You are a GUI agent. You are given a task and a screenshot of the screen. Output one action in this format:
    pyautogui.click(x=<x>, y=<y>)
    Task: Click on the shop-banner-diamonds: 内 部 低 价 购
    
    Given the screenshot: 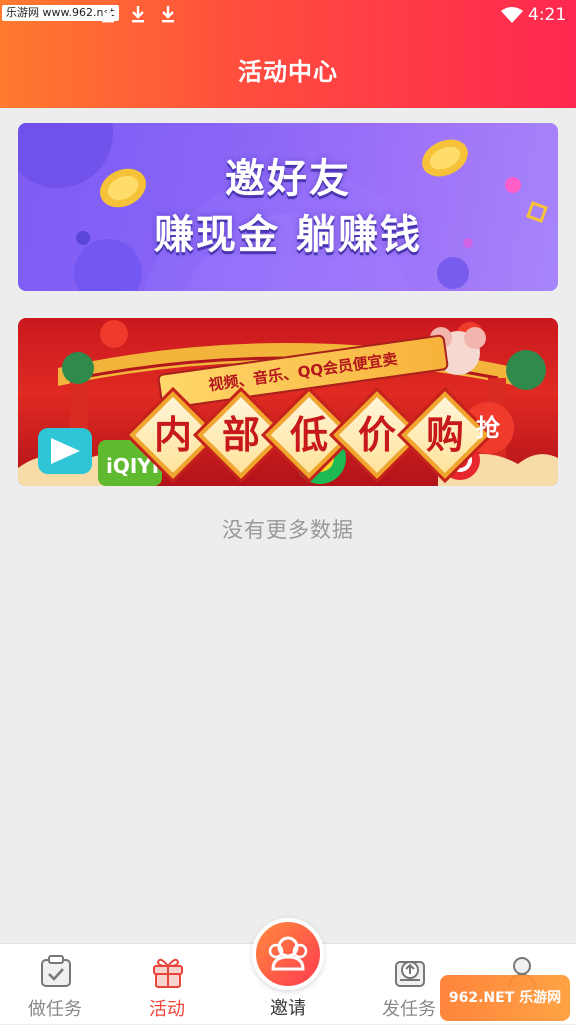 What is the action you would take?
    pyautogui.click(x=312, y=435)
    